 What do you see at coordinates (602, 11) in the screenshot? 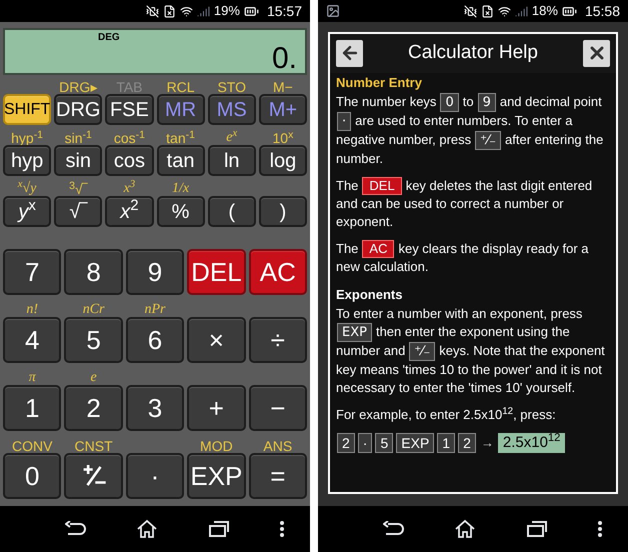
I see `clock: 15:58` at bounding box center [602, 11].